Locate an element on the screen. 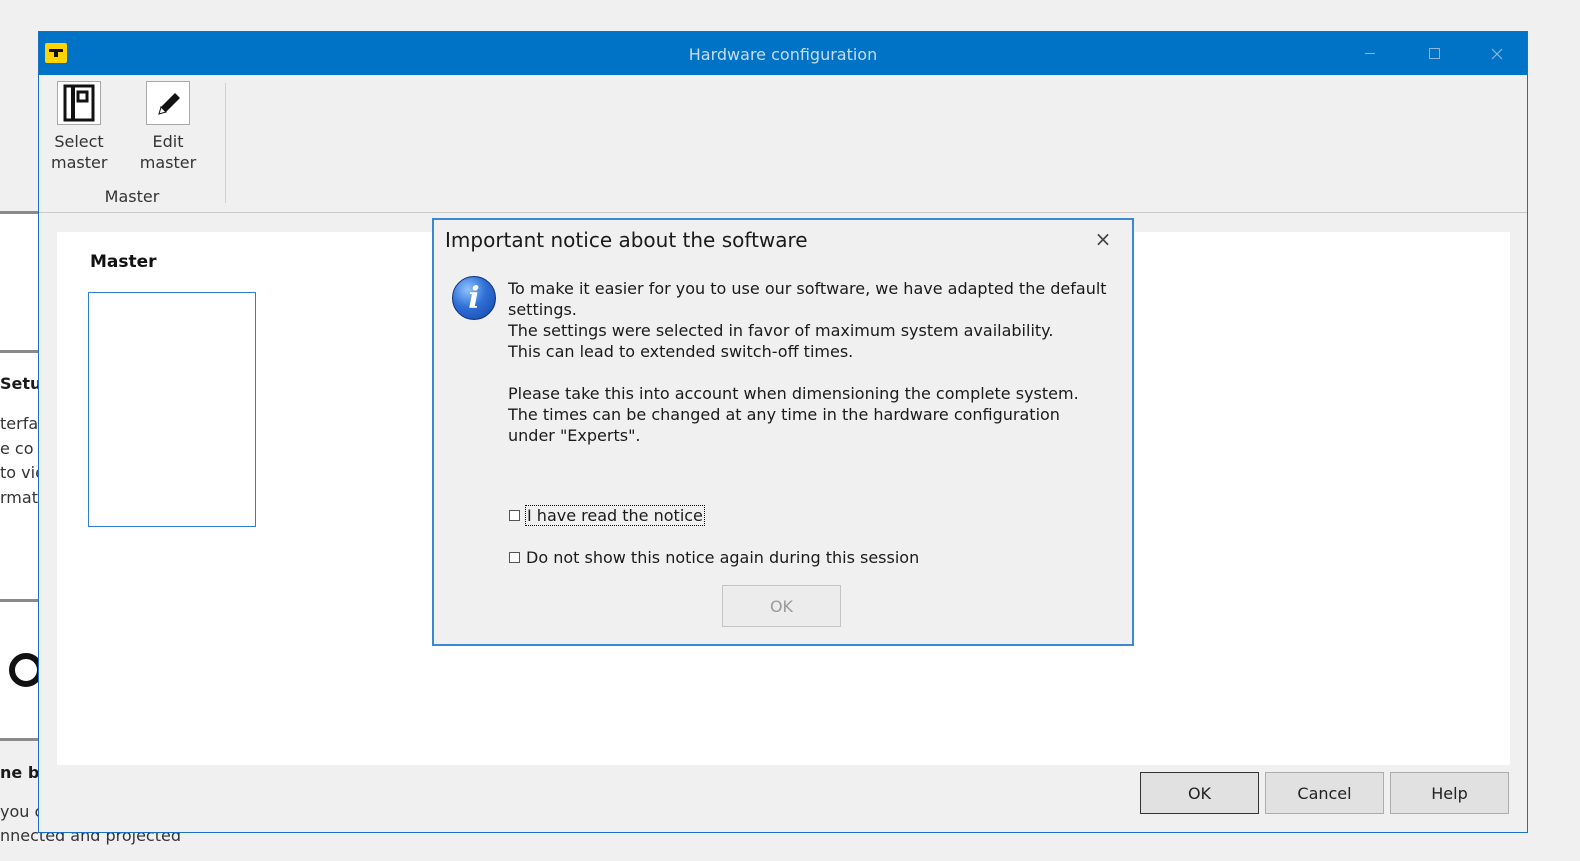 The height and width of the screenshot is (861, 1580). select-master-icon is located at coordinates (79, 103).